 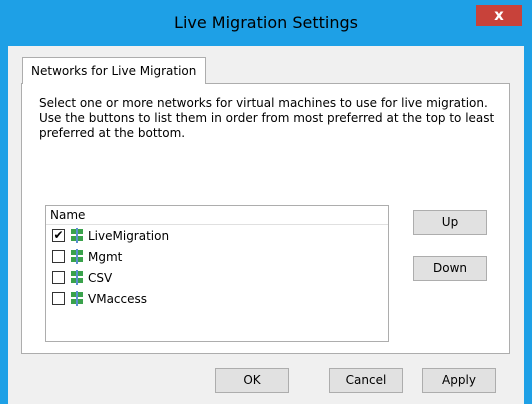 I want to click on window-title: Live Migration Settings, so click(x=266, y=22).